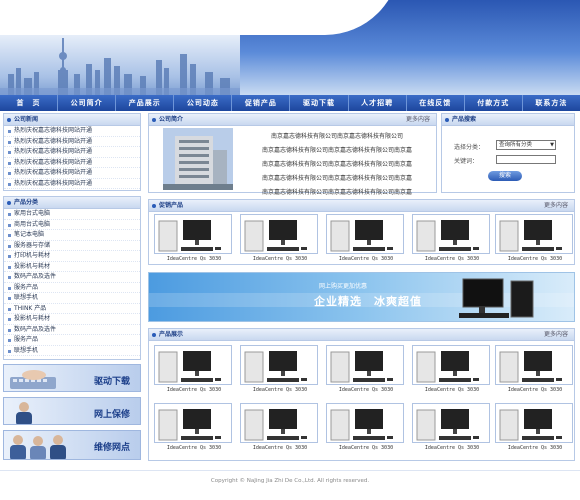  I want to click on ad-headline: 企业精选 冰爽超值, so click(368, 301).